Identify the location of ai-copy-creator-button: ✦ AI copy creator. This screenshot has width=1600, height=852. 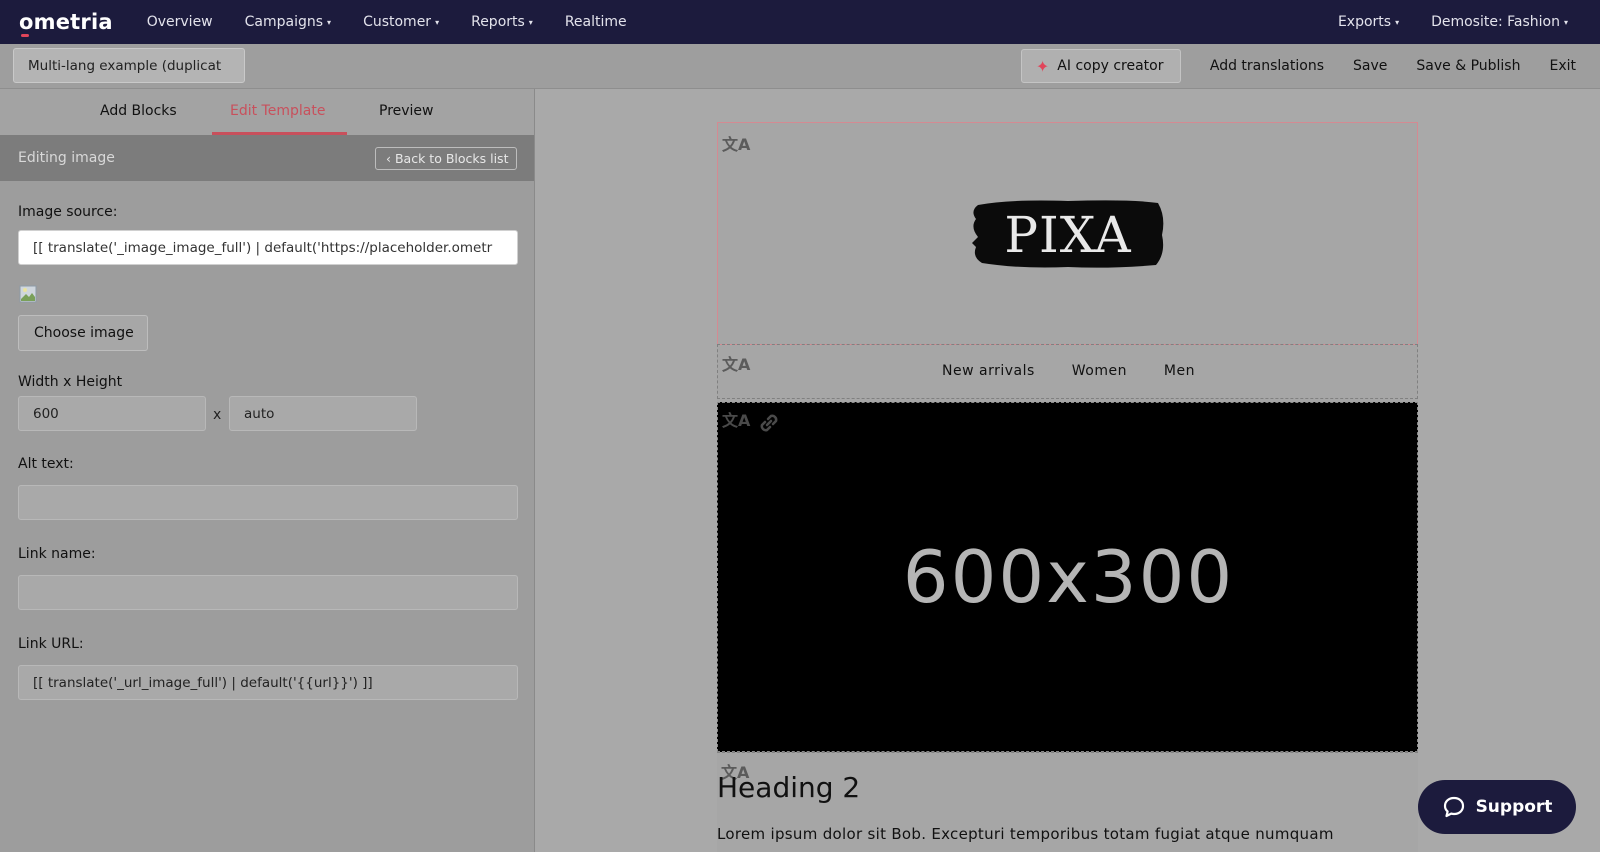
(1100, 66).